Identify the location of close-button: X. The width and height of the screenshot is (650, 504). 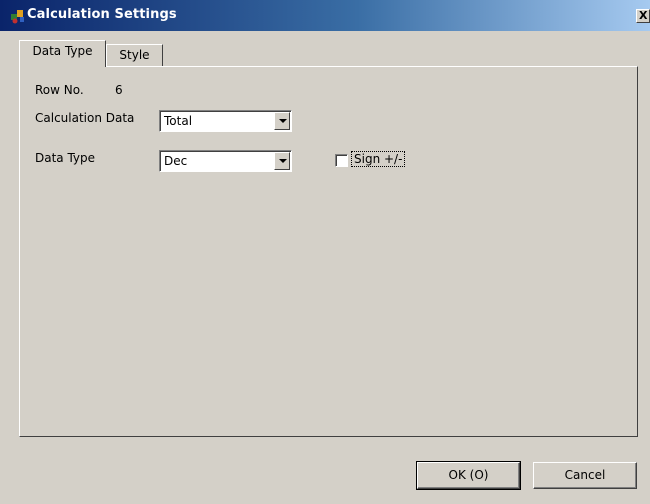
(643, 16).